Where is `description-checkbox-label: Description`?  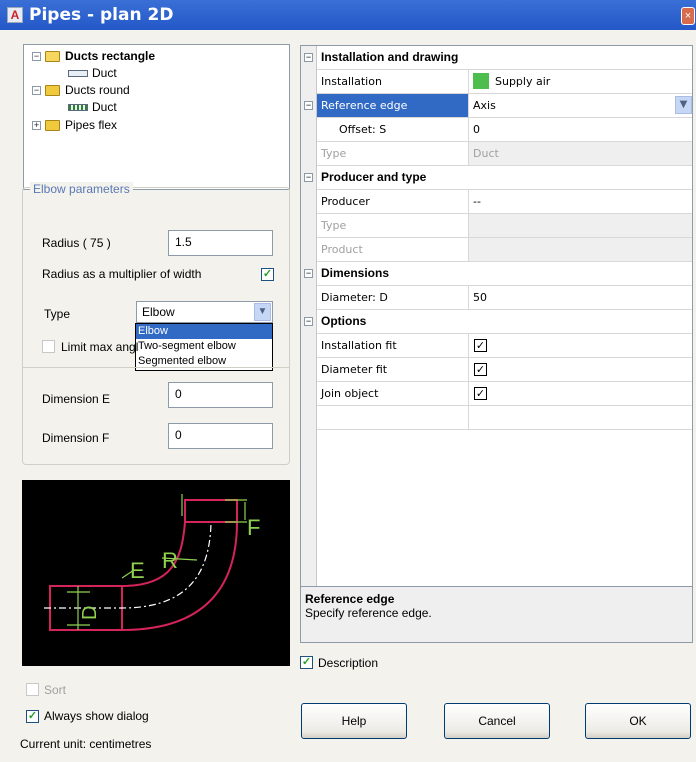
description-checkbox-label: Description is located at coordinates (348, 663).